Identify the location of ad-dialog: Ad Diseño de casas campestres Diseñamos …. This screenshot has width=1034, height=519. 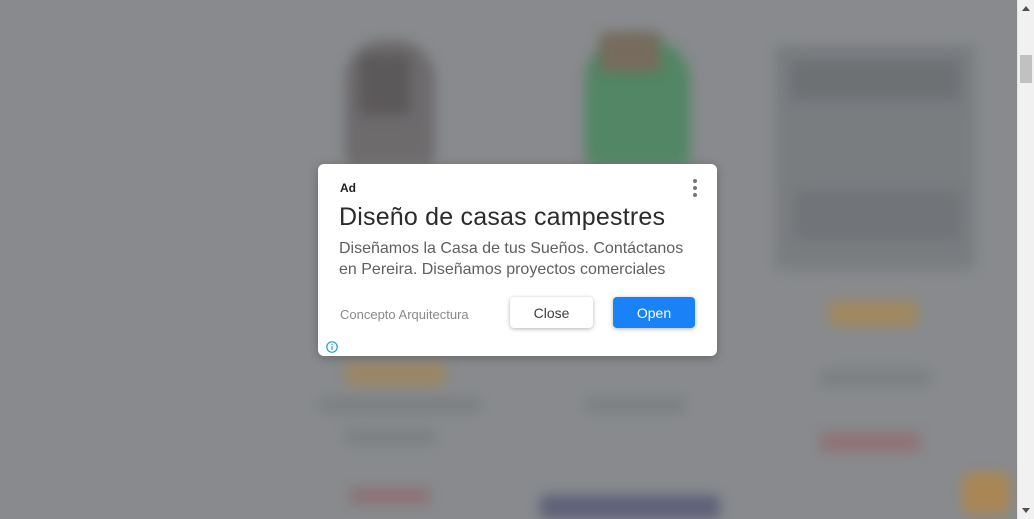
(517, 260).